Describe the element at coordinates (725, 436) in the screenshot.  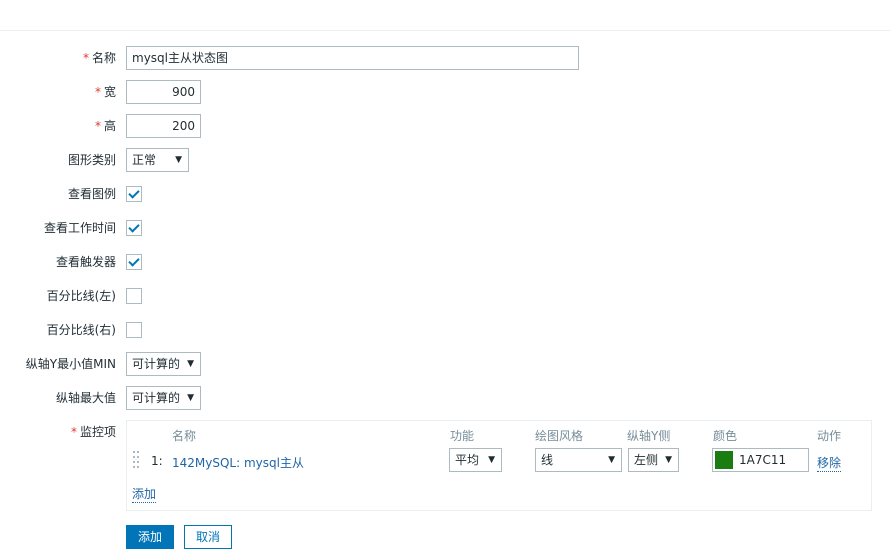
I see `column-header-color: 颜色` at that location.